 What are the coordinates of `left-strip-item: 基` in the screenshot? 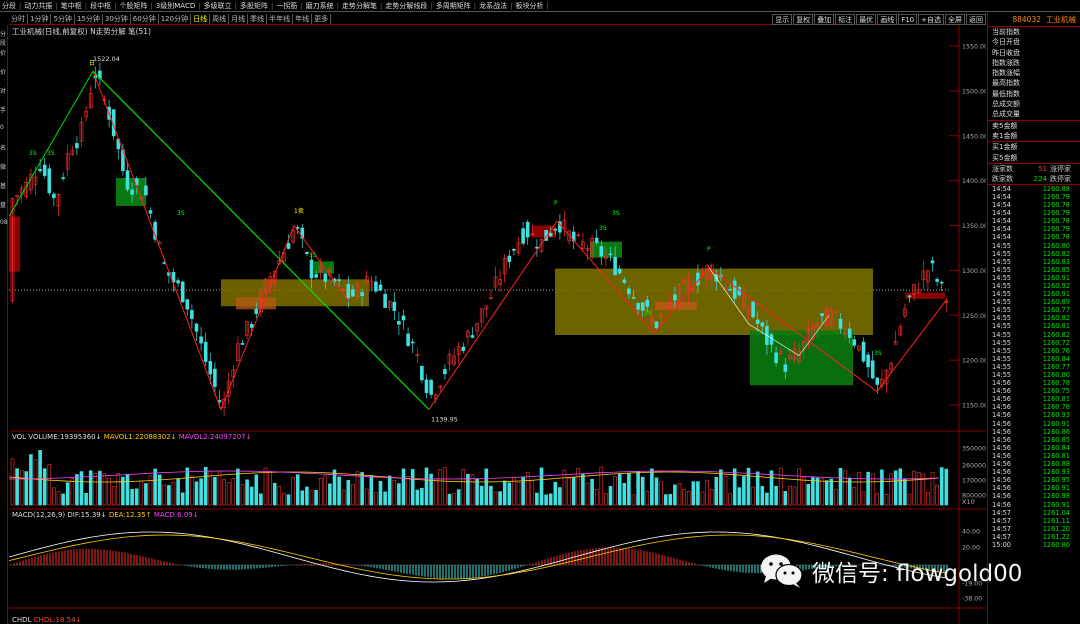 It's located at (3, 185).